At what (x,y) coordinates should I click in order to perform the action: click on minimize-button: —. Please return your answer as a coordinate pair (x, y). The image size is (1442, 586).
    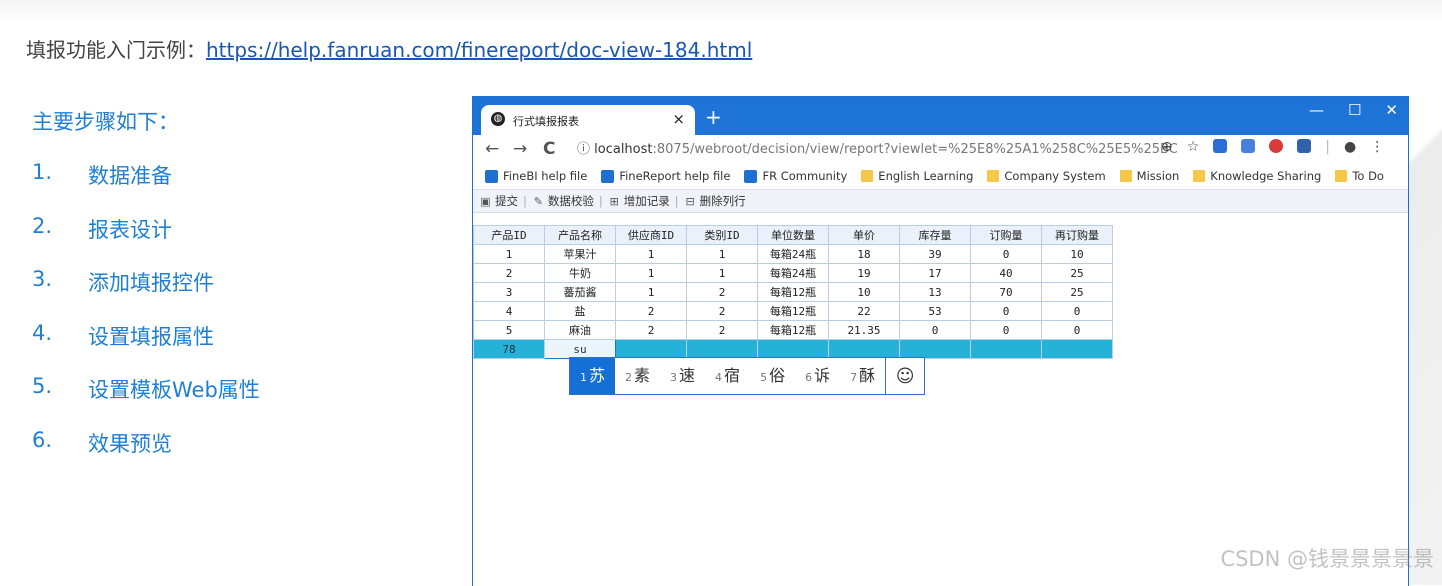
    Looking at the image, I should click on (1316, 110).